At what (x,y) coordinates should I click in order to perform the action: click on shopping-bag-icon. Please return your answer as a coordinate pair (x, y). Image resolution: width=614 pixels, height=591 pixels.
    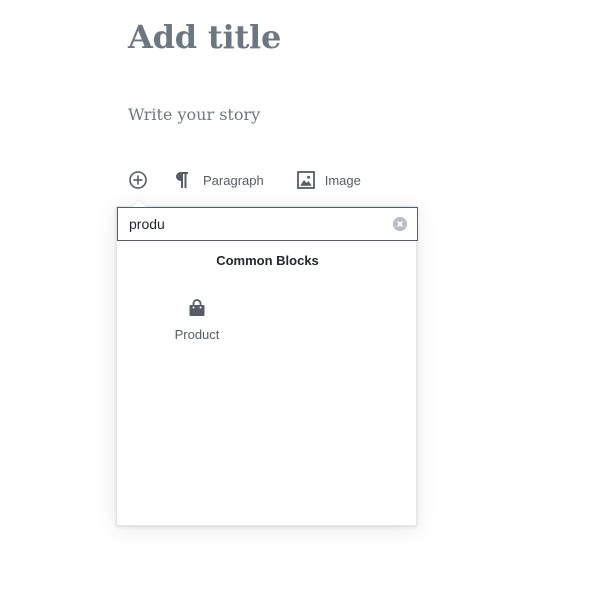
    Looking at the image, I should click on (197, 308).